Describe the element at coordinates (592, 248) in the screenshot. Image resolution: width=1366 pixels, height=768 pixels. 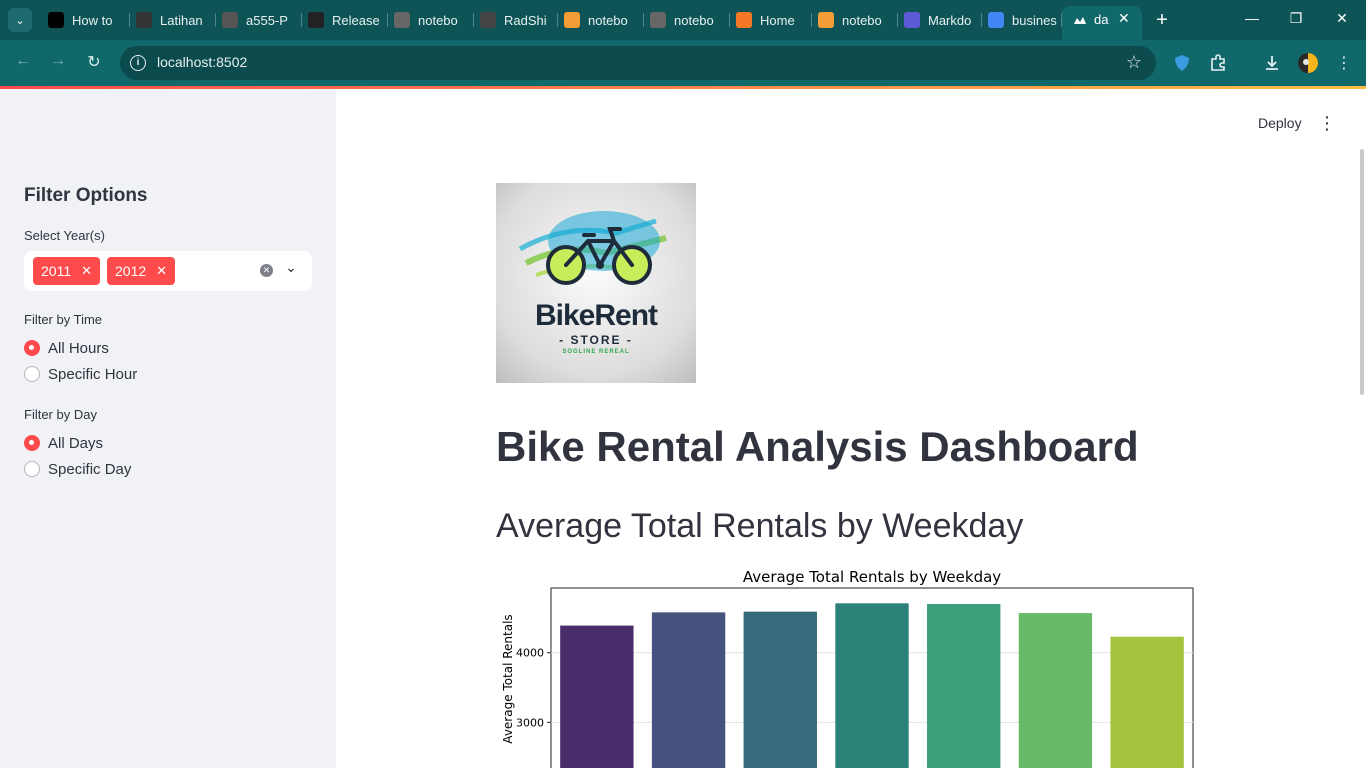
I see `bicycle-icon` at that location.